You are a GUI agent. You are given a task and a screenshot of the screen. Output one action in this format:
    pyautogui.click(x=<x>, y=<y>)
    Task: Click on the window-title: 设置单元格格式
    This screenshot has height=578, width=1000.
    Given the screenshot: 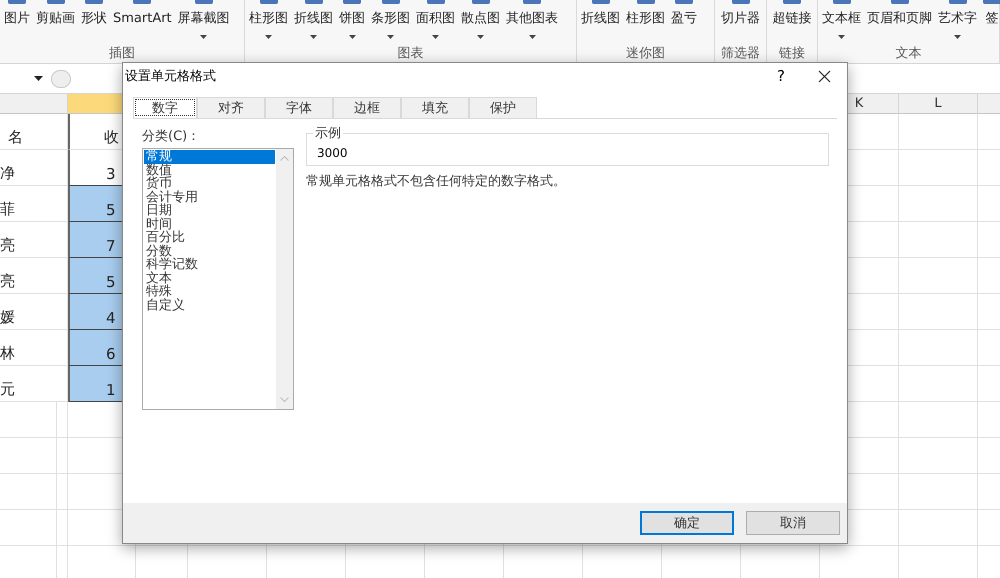 What is the action you would take?
    pyautogui.click(x=171, y=76)
    